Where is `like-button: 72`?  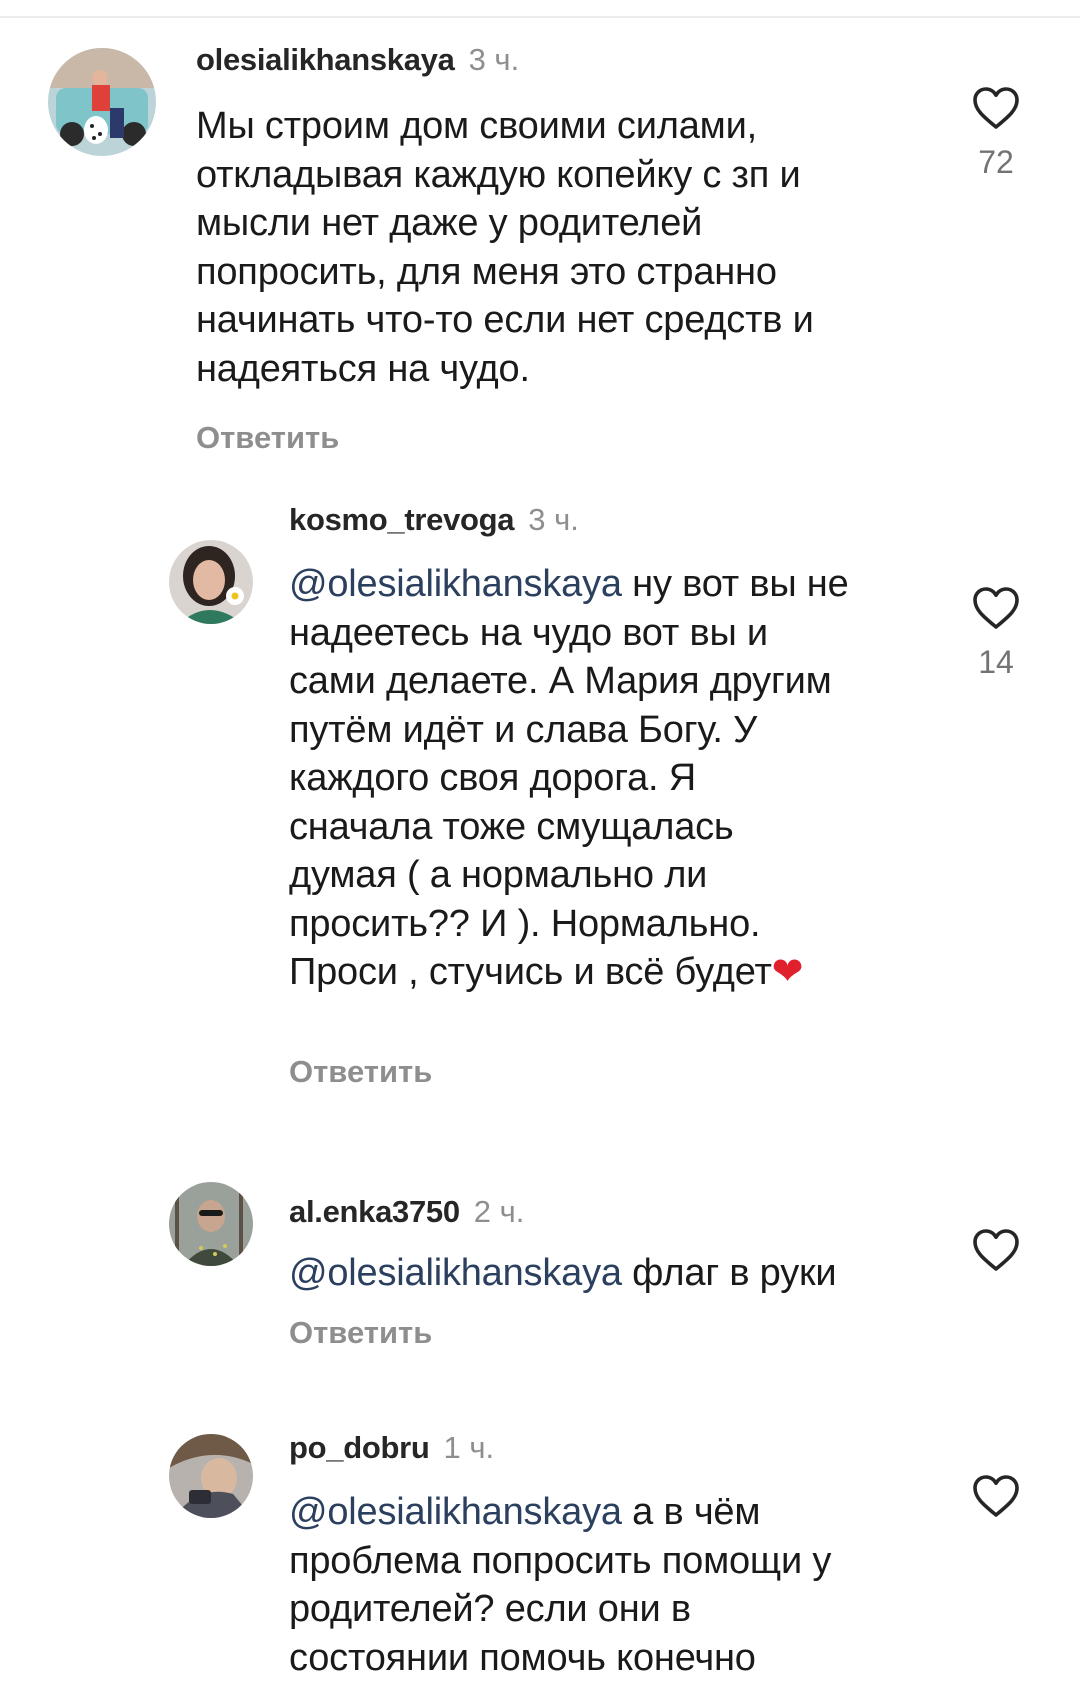 like-button: 72 is located at coordinates (996, 133).